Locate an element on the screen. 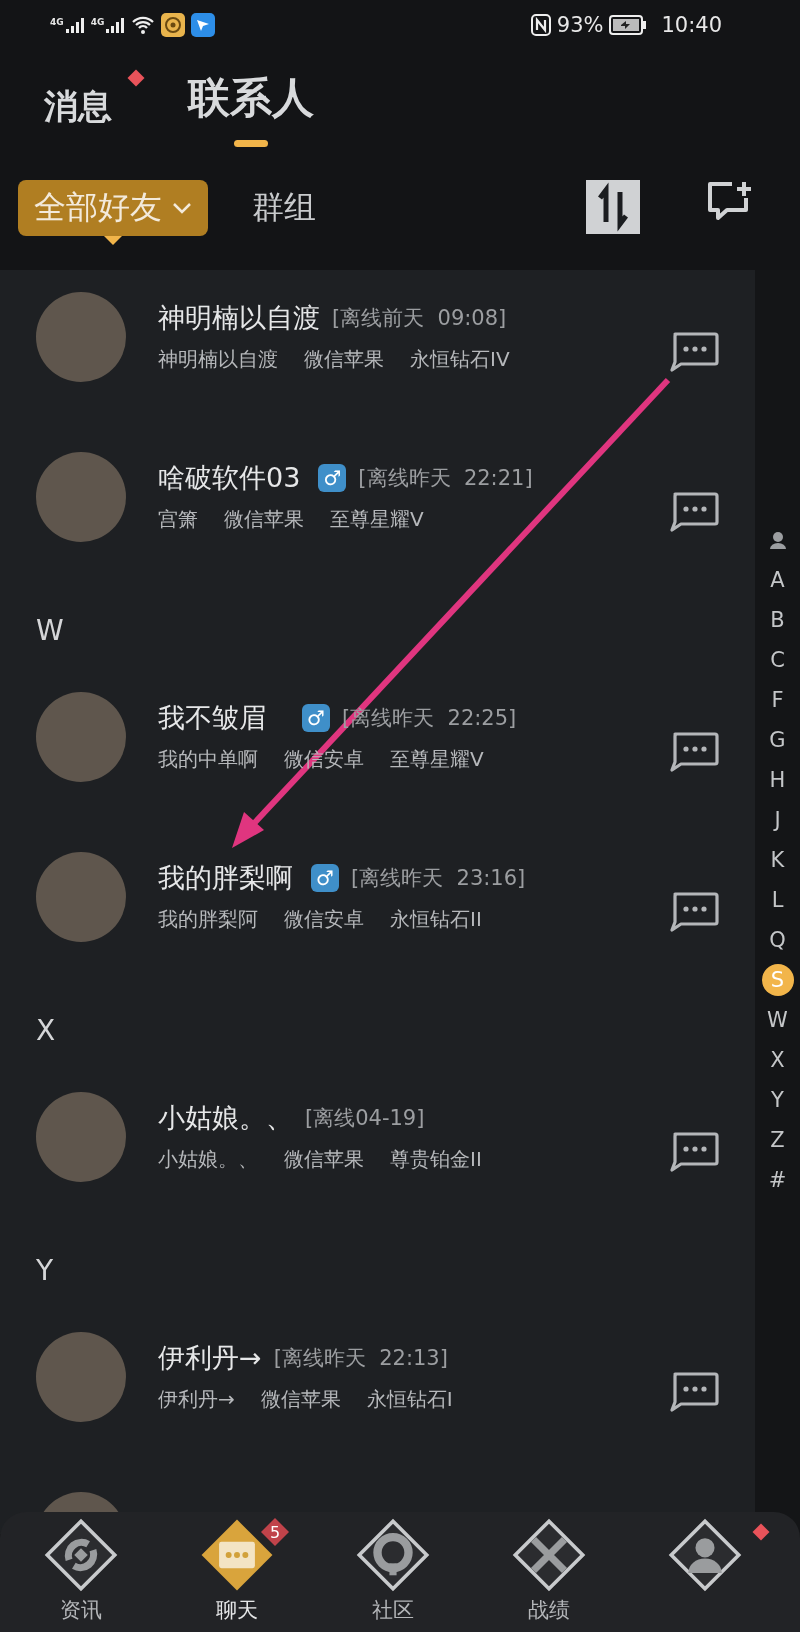  game-nickname: 我的中单啊 is located at coordinates (208, 759).